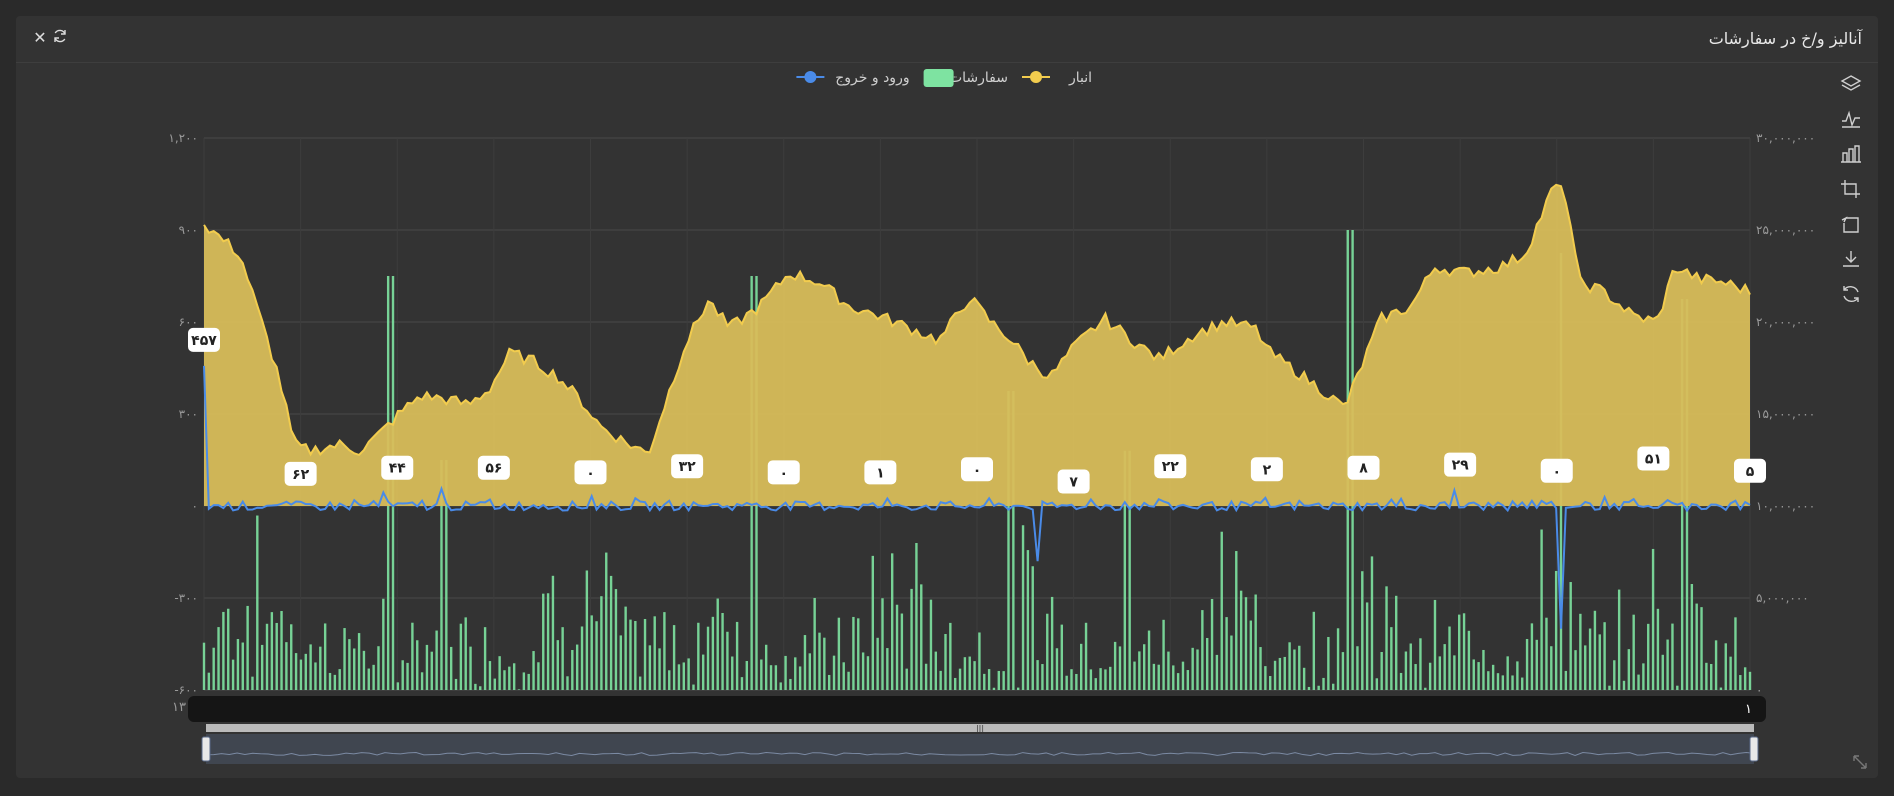  I want to click on refresh-icon, so click(60, 38).